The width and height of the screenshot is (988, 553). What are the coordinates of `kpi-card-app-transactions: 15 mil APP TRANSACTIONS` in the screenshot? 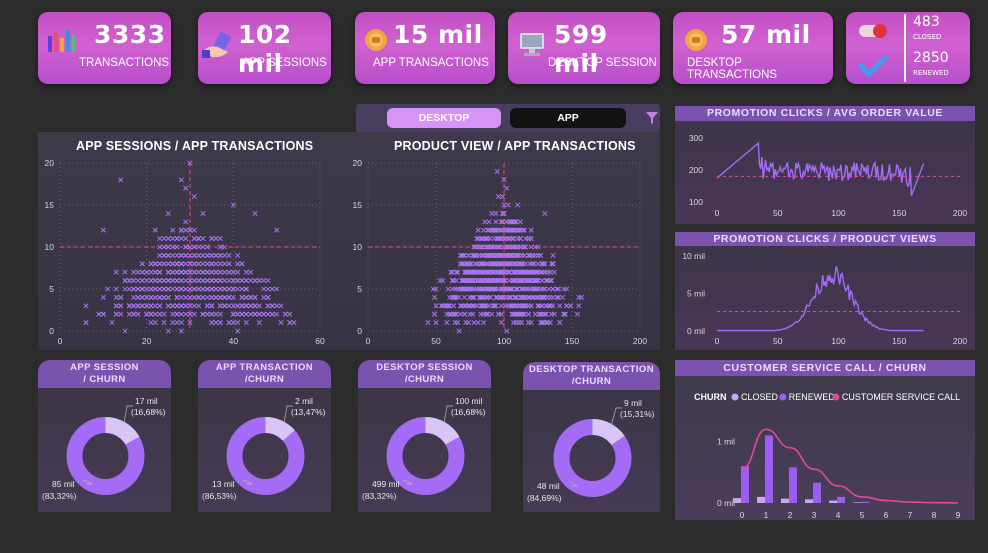 It's located at (425, 48).